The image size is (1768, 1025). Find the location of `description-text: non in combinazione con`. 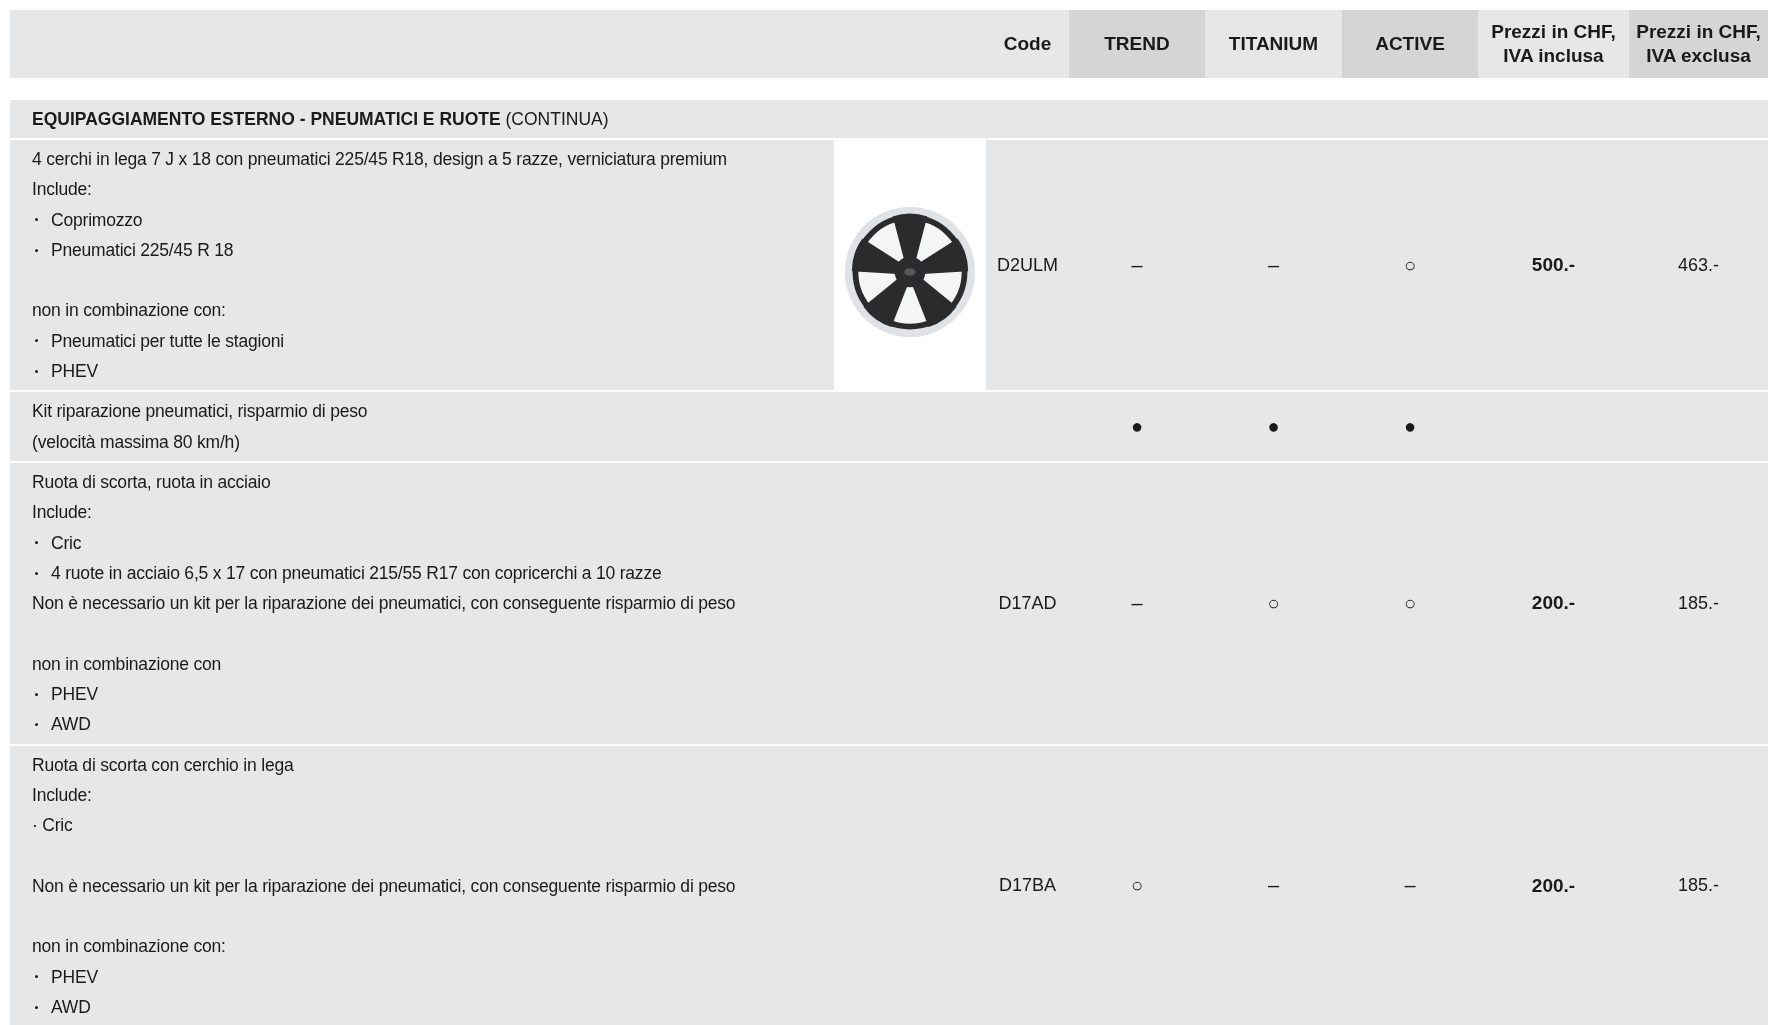

description-text: non in combinazione con is located at coordinates (126, 664).